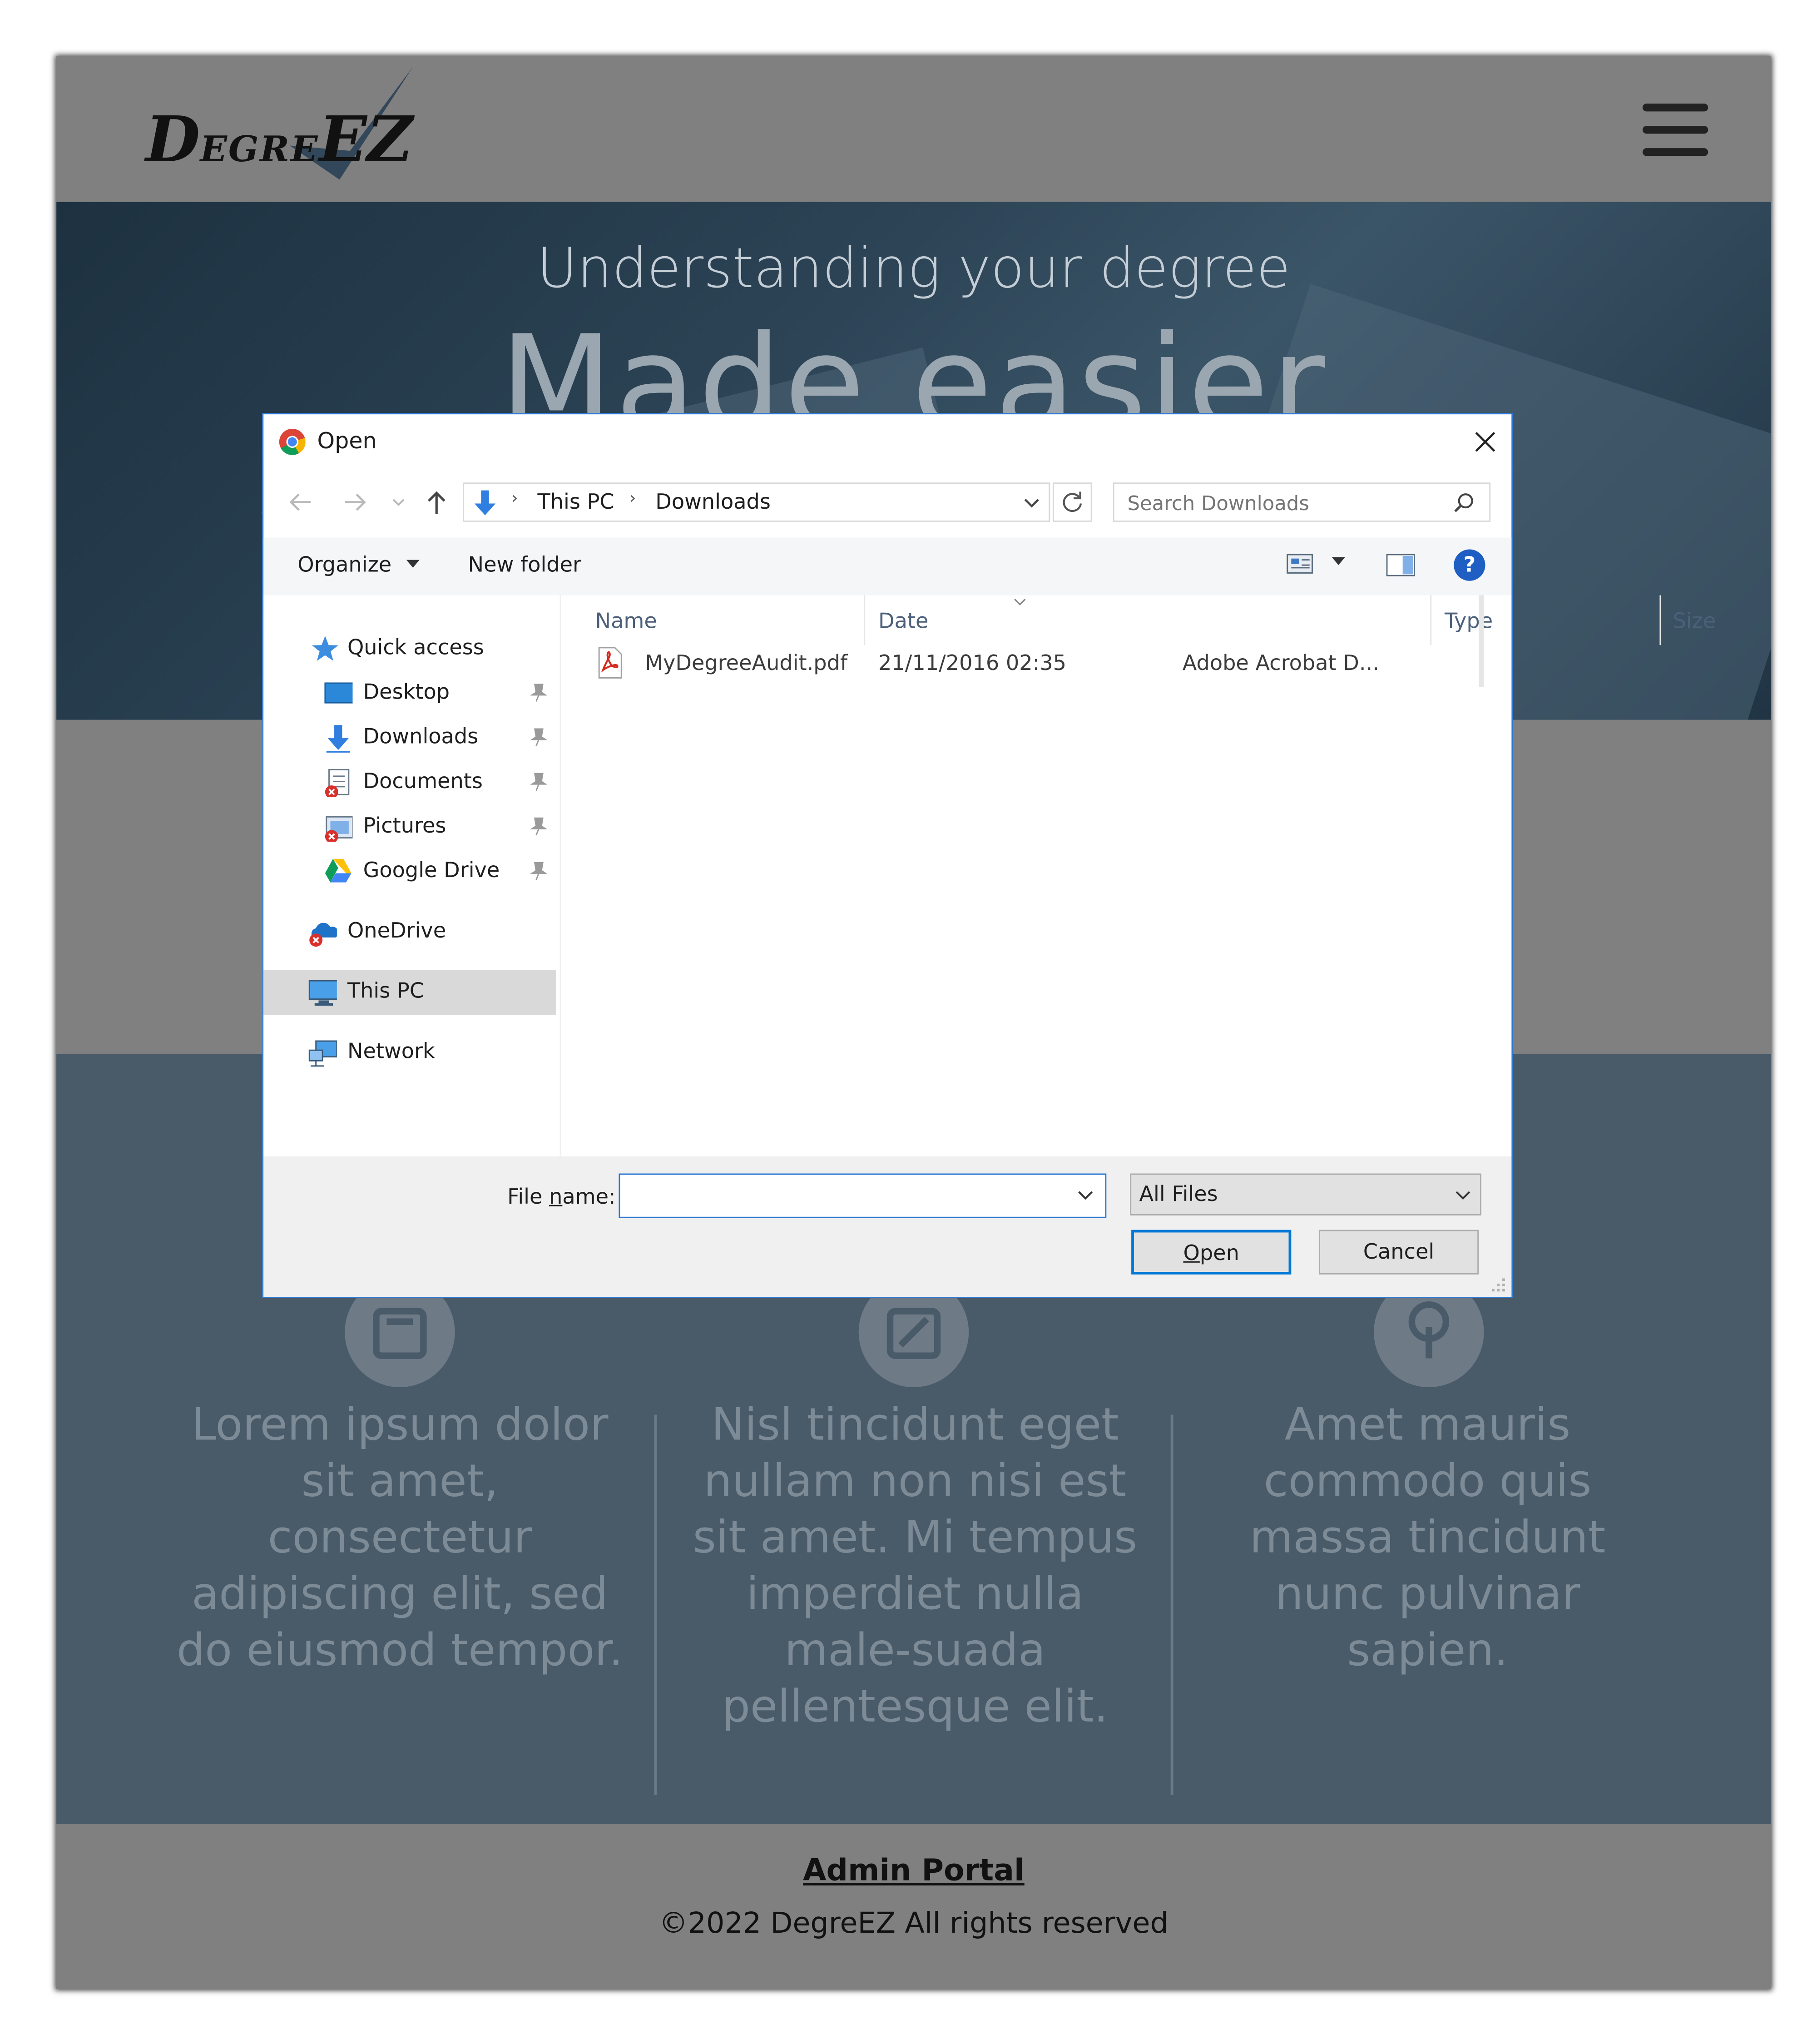 The height and width of the screenshot is (2044, 1817). Describe the element at coordinates (338, 783) in the screenshot. I see `documents-error-icon` at that location.